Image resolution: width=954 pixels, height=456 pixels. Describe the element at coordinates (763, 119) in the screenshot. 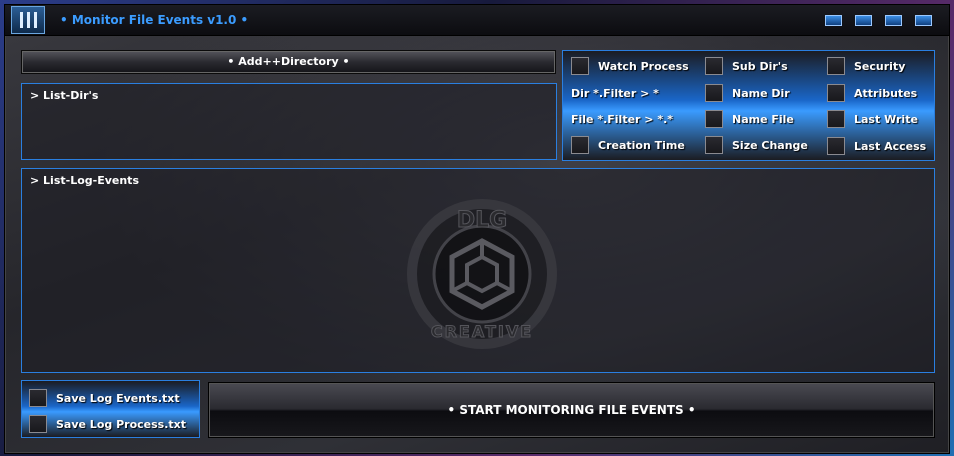

I see `name-file-label: Name File` at that location.